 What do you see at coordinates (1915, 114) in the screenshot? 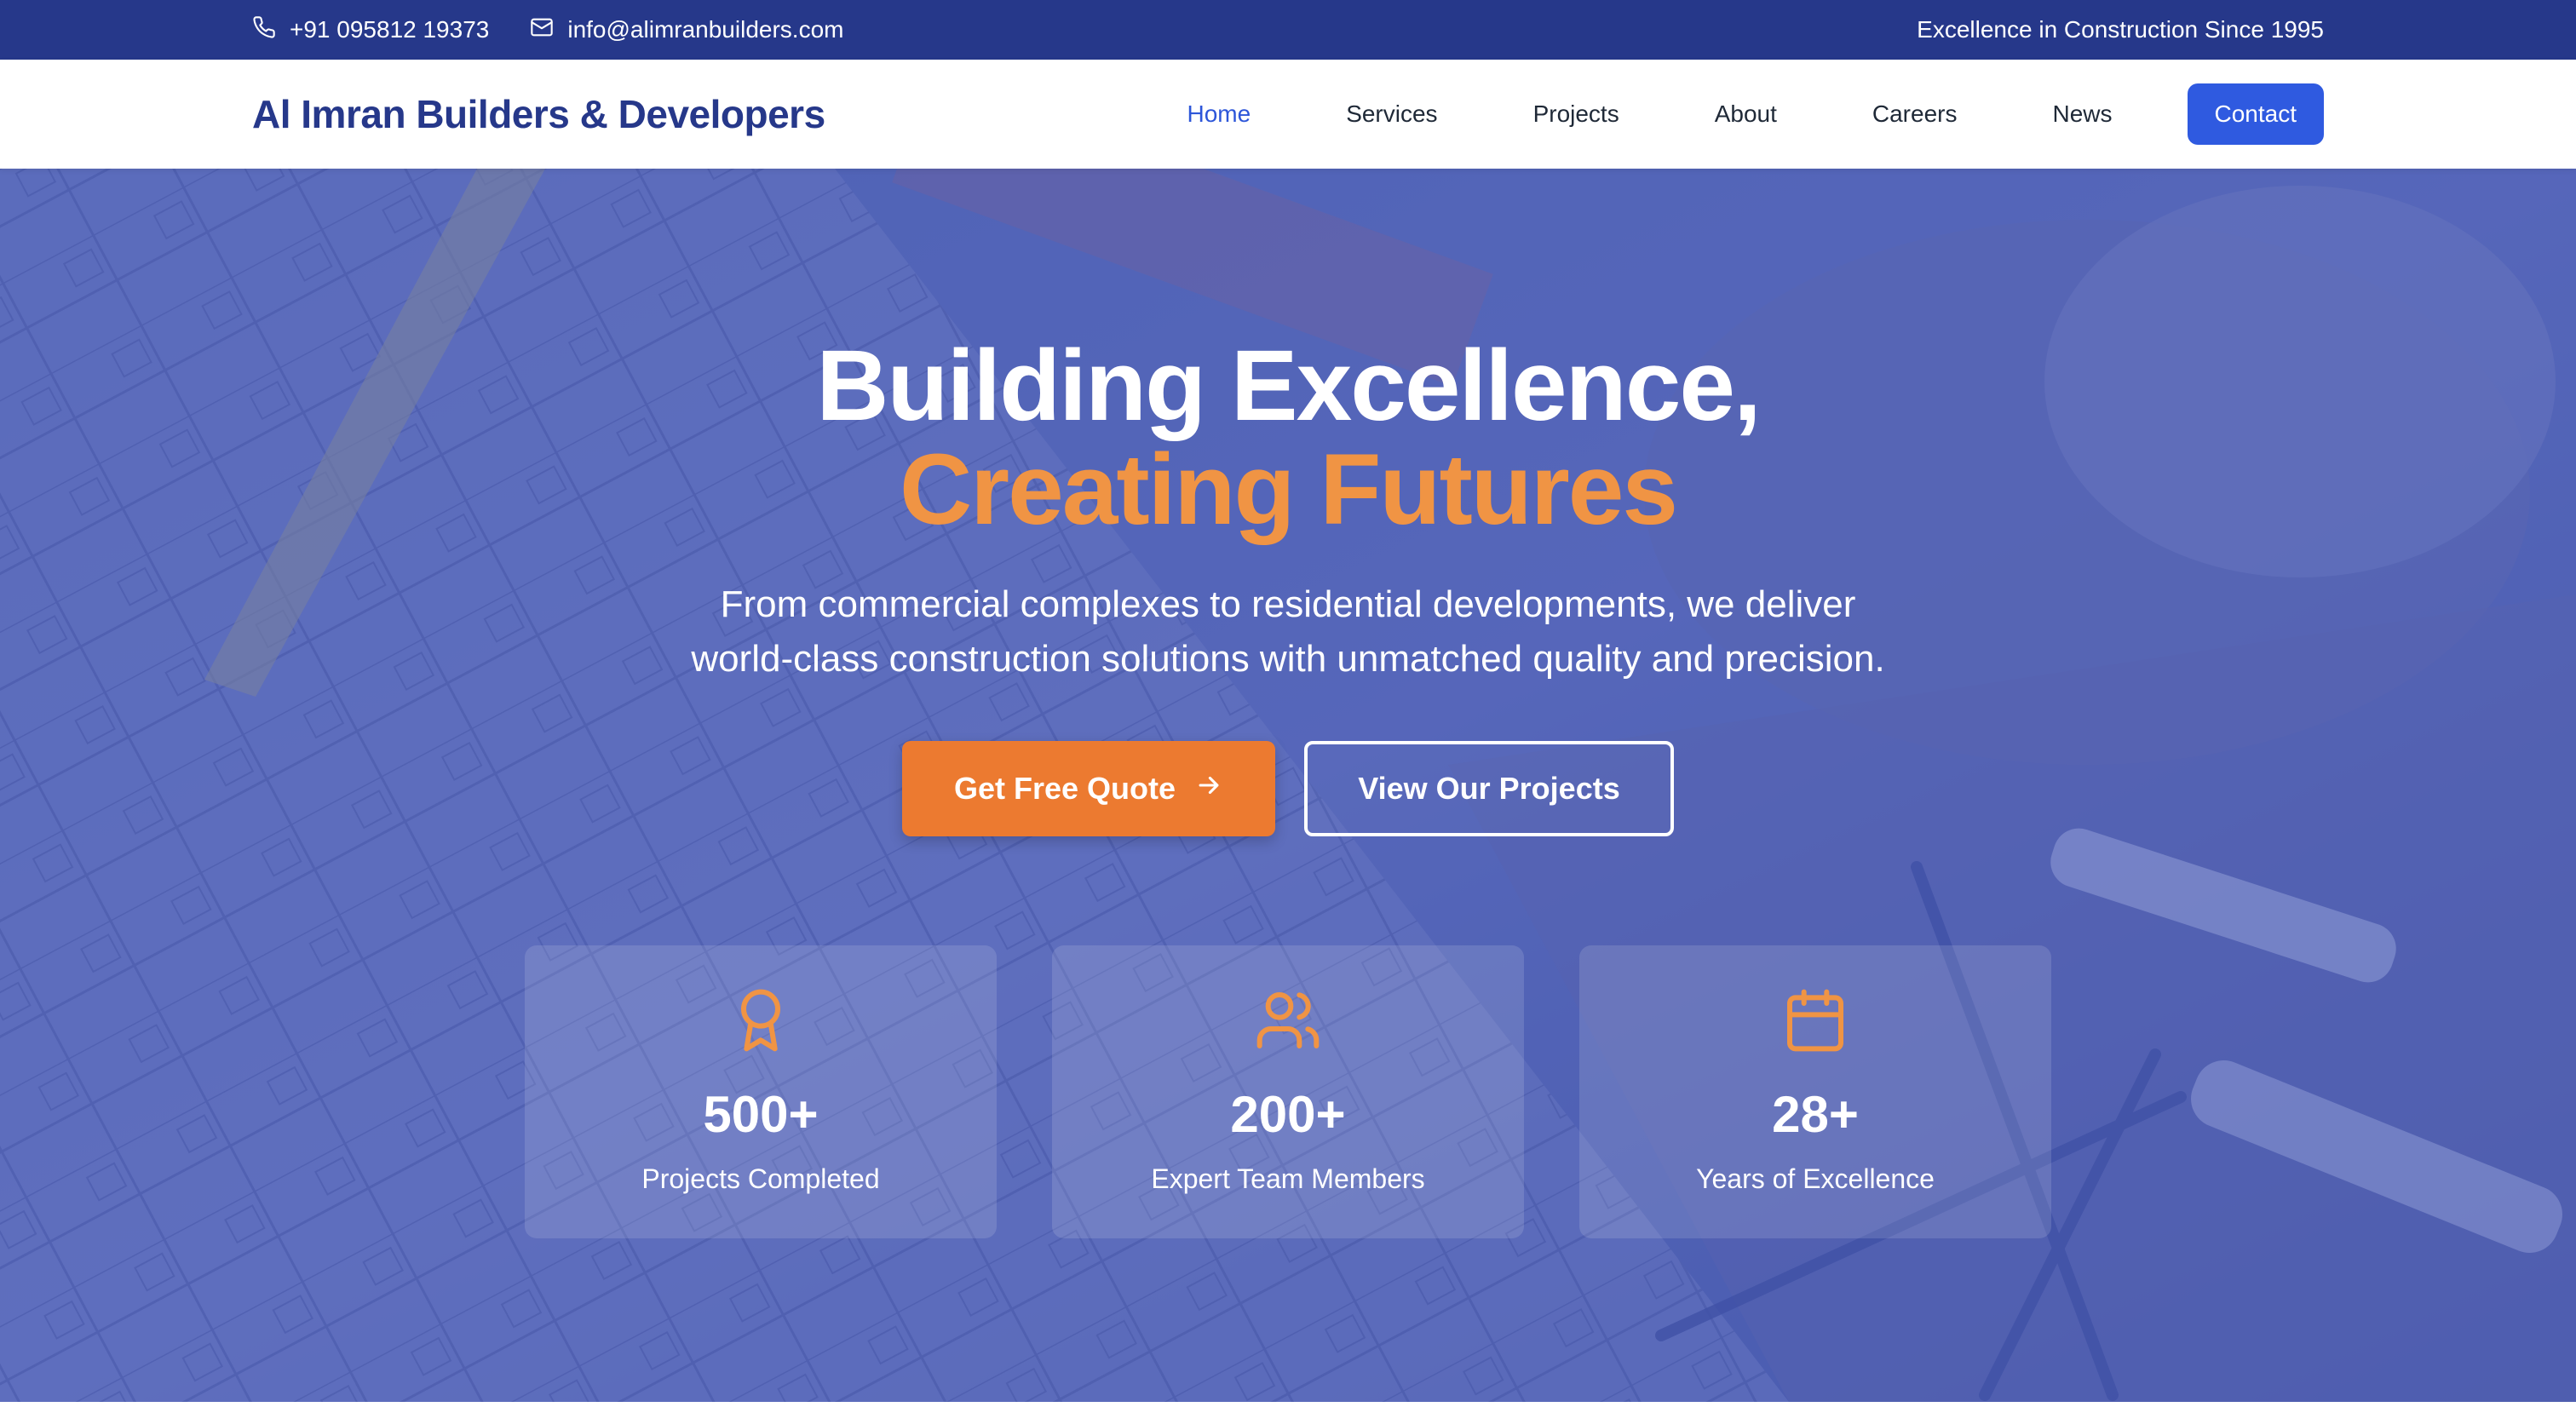
I see `nav-link-careers: Careers` at bounding box center [1915, 114].